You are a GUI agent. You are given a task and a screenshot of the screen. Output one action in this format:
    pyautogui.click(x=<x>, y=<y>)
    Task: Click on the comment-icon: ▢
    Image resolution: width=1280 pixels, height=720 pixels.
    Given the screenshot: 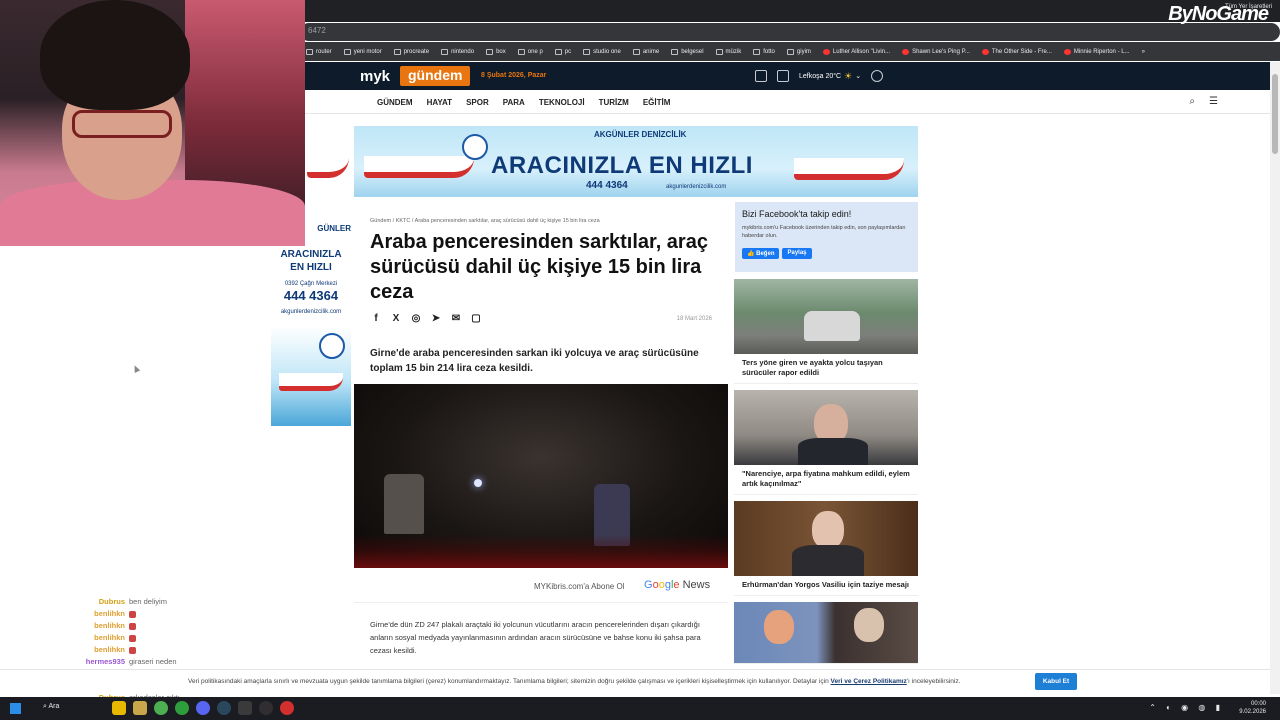 What is the action you would take?
    pyautogui.click(x=476, y=319)
    